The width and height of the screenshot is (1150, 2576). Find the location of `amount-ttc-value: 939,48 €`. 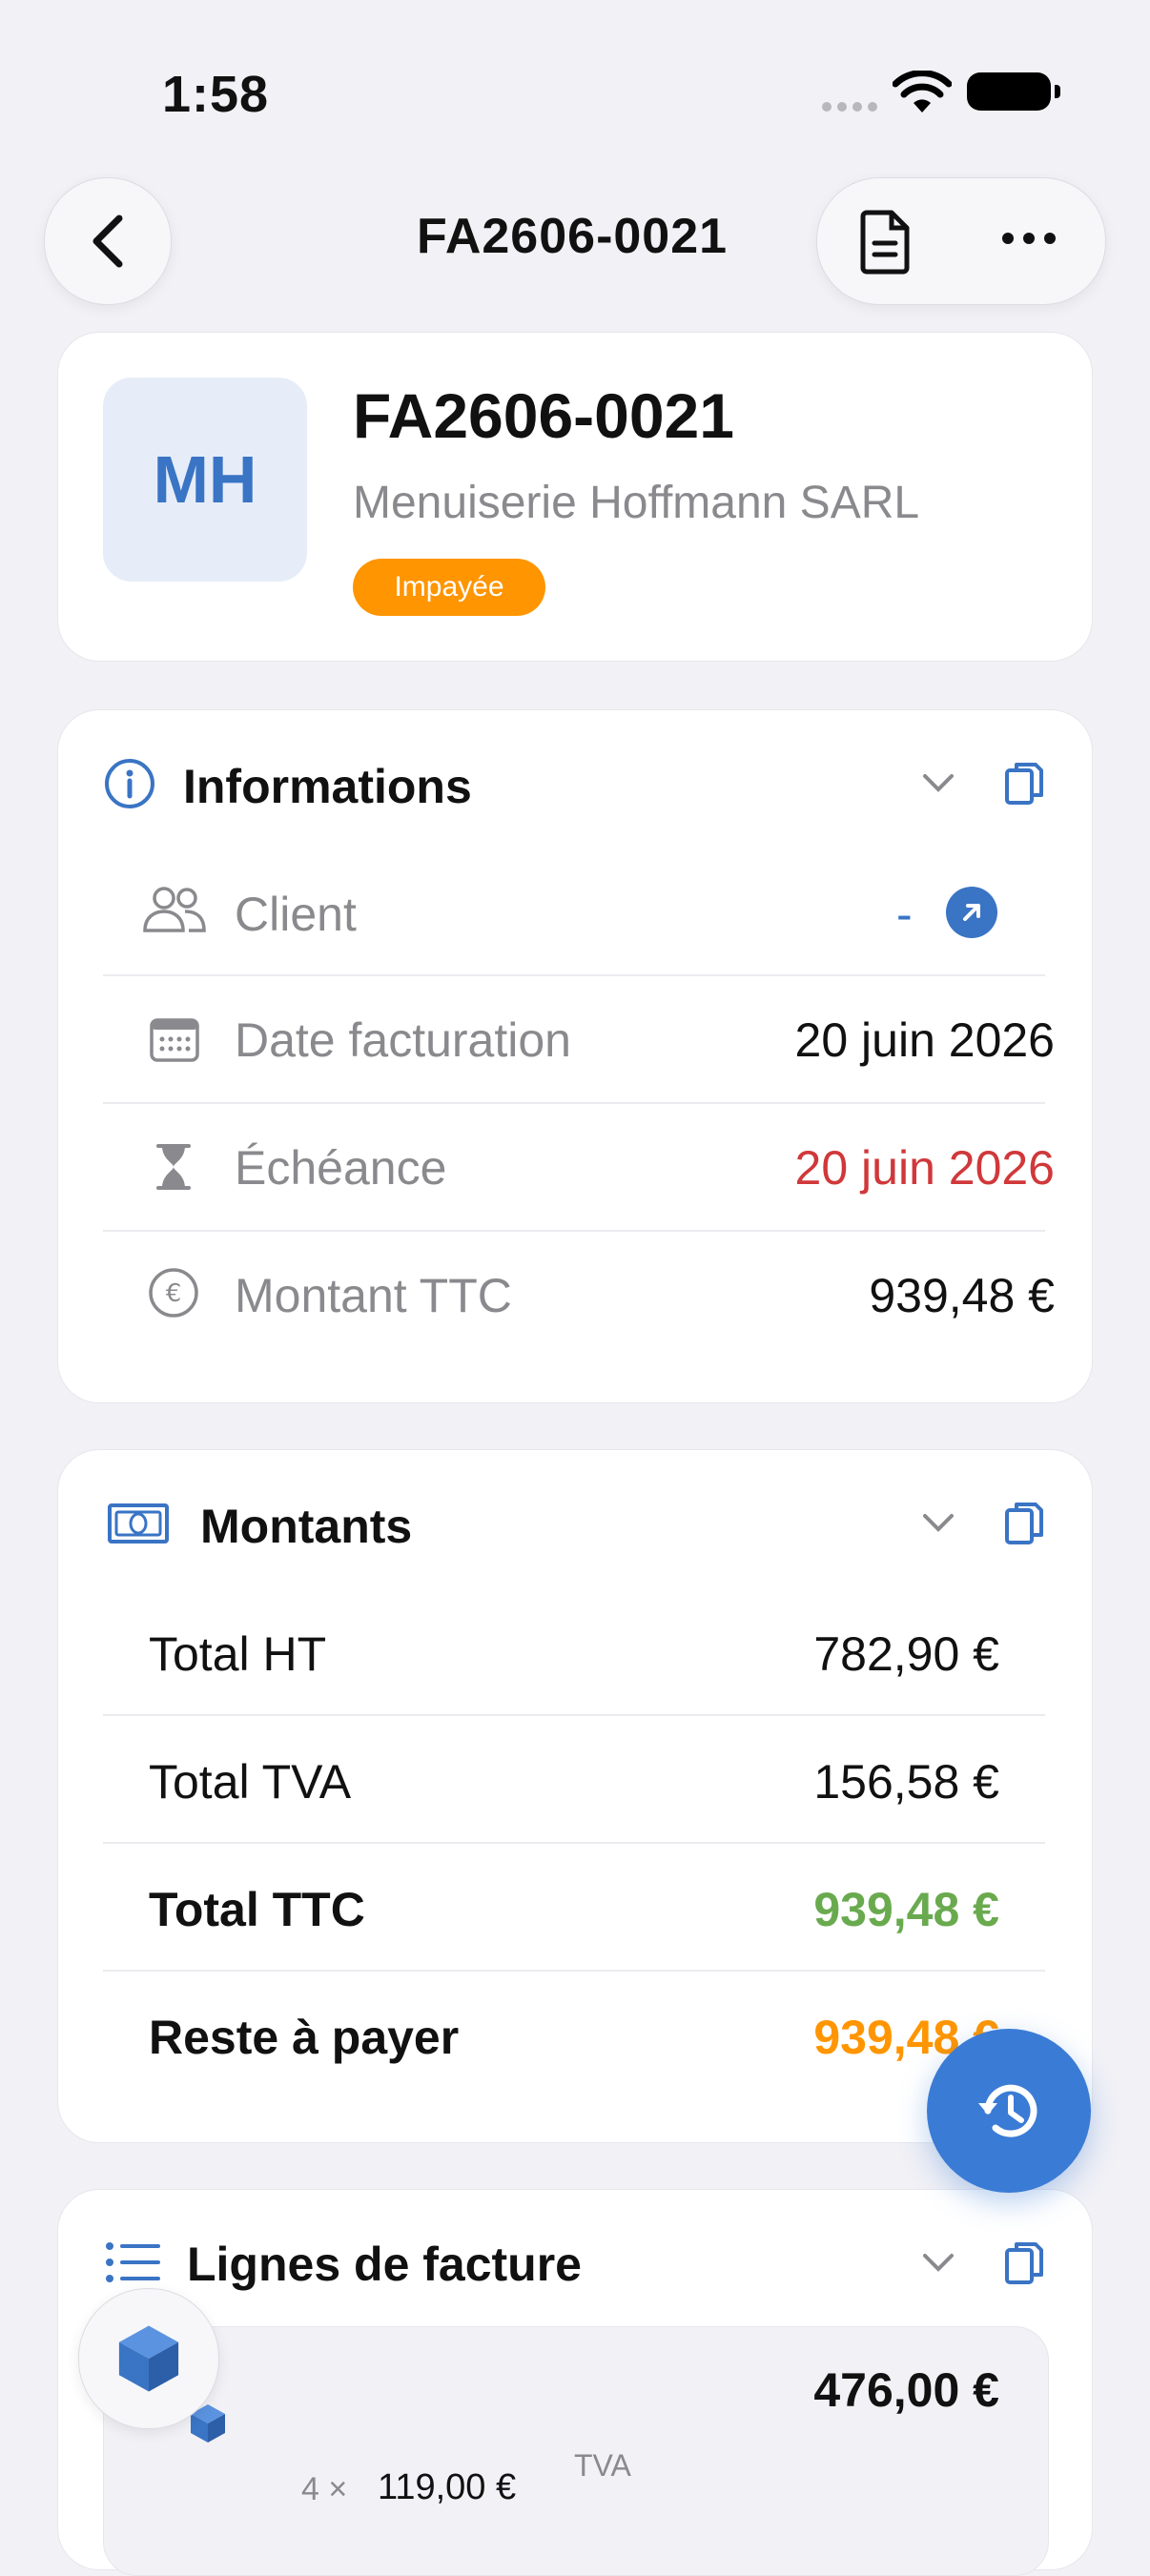

amount-ttc-value: 939,48 € is located at coordinates (962, 1295).